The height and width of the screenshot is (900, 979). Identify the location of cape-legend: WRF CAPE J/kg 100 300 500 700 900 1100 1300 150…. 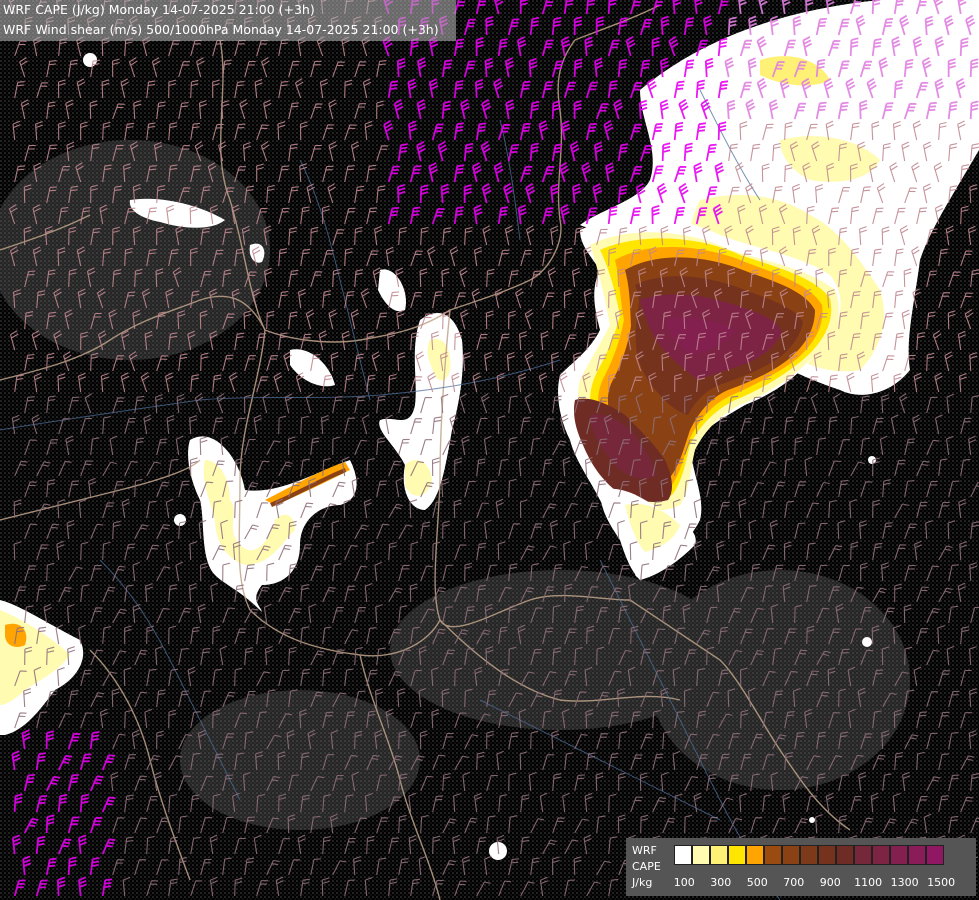
(801, 867).